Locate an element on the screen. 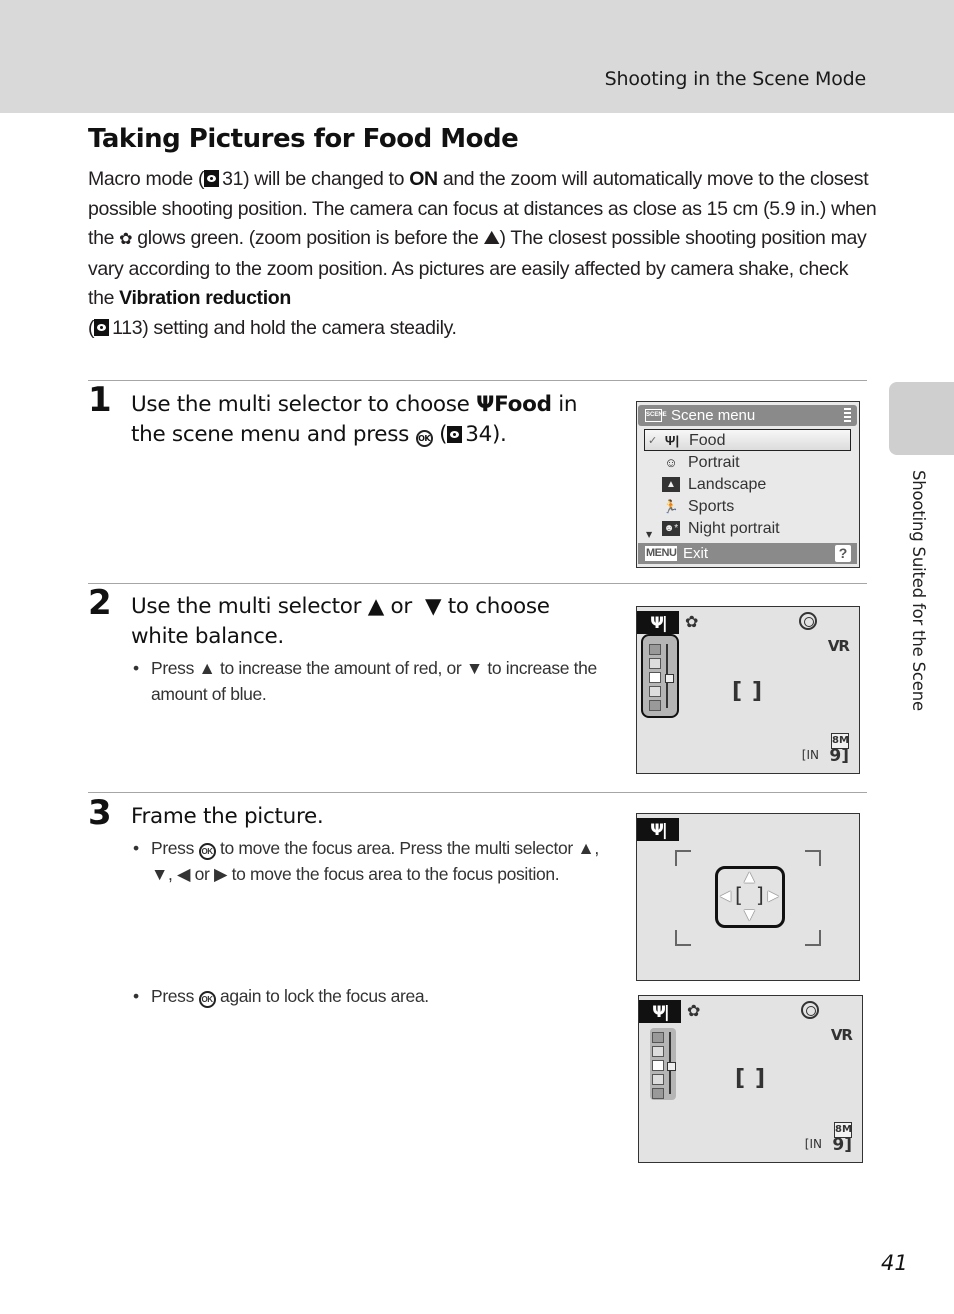  menu-item-portrait: ☺ Portrait is located at coordinates (747, 463).